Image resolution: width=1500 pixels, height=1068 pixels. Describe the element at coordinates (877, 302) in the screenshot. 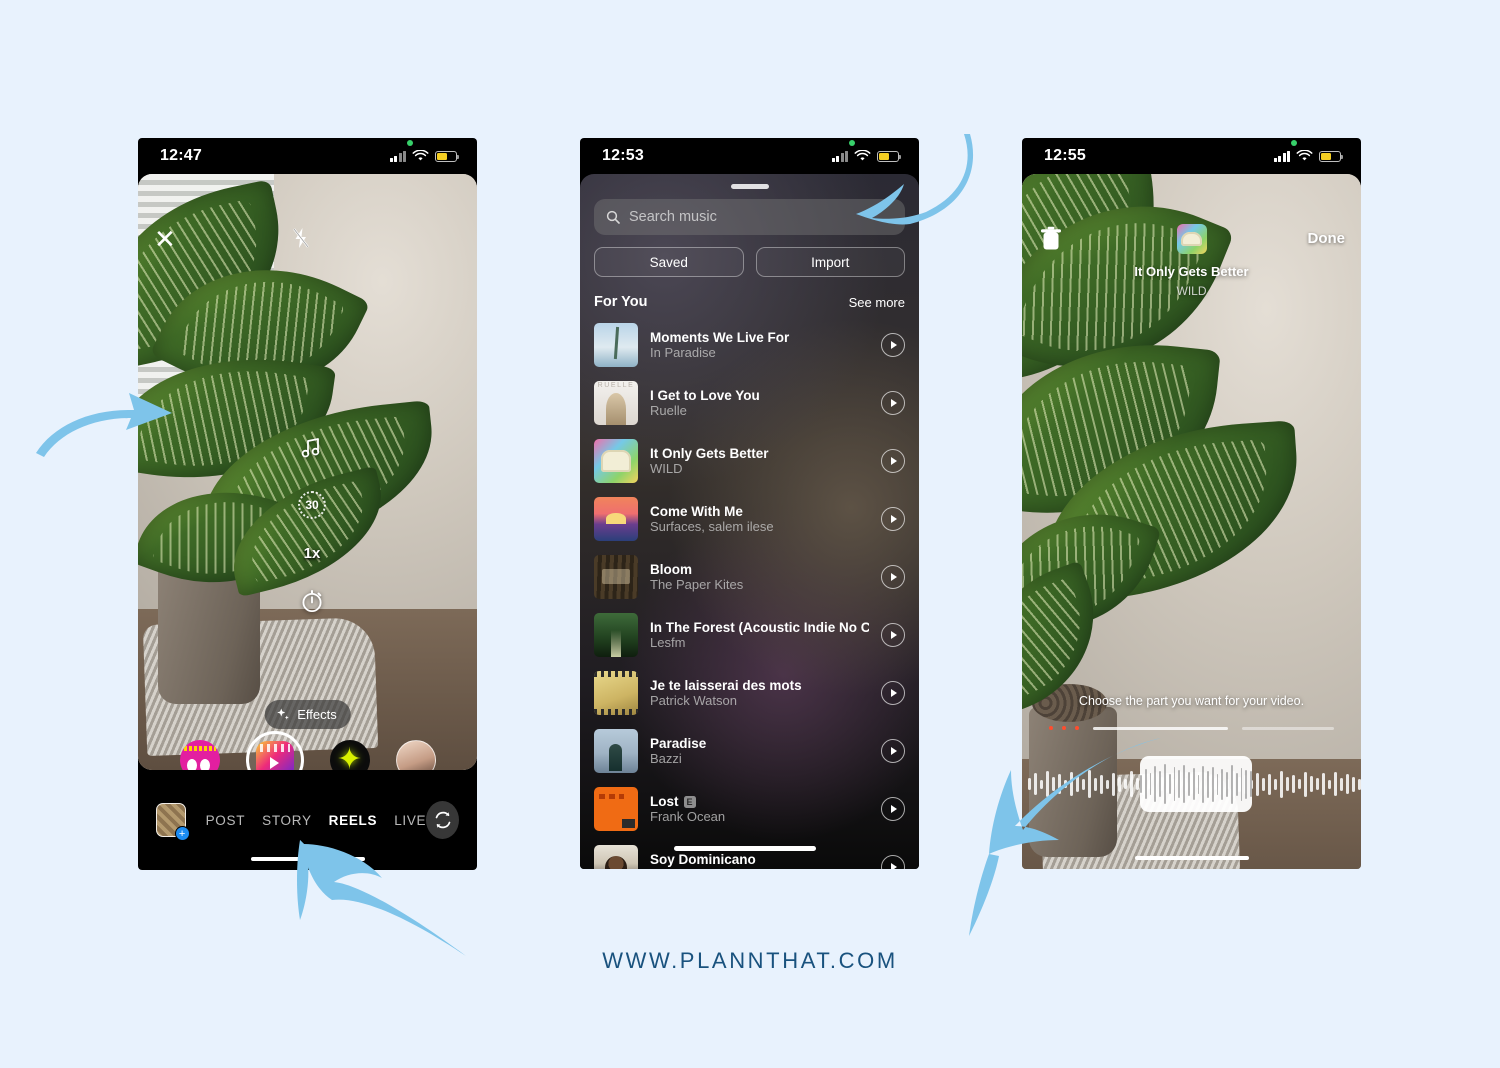

I see `see-more-link: See more` at that location.